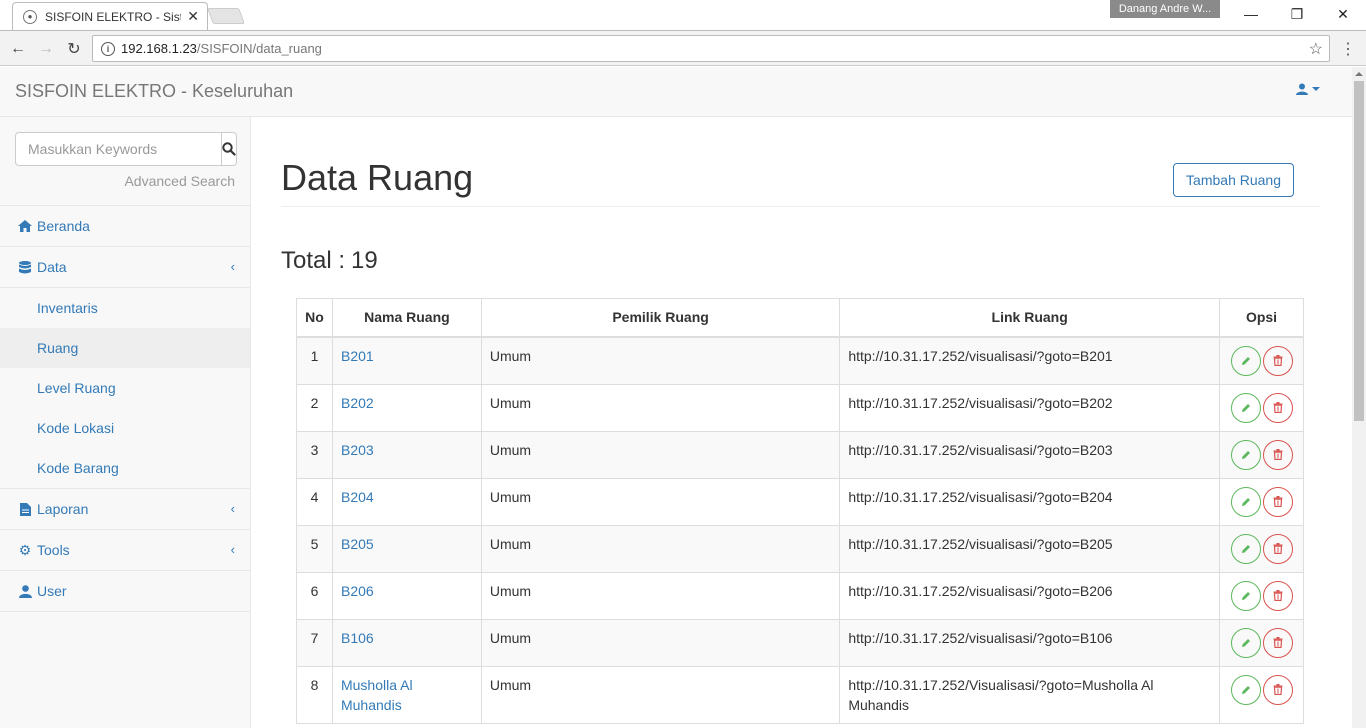 This screenshot has height=728, width=1366. Describe the element at coordinates (377, 695) in the screenshot. I see `ruang-link: Musholla Al Muhandis` at that location.